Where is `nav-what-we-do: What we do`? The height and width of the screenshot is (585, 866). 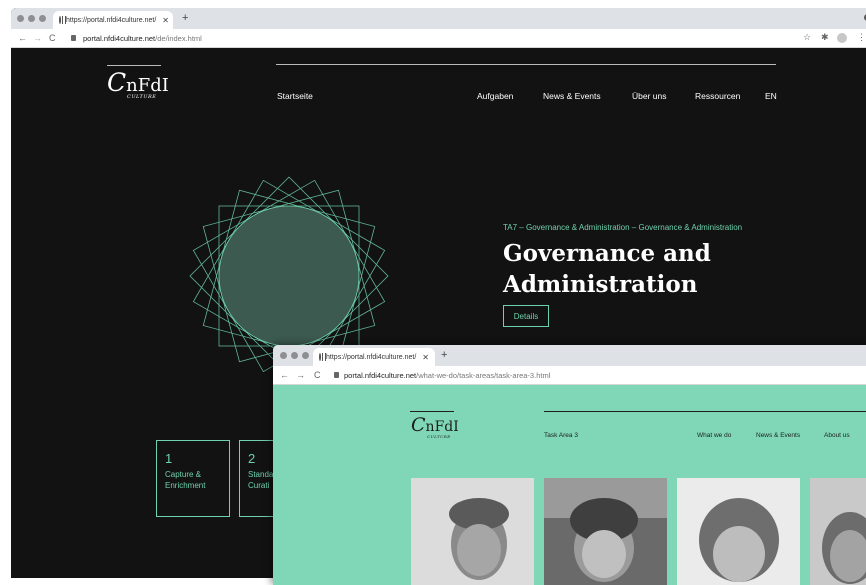 nav-what-we-do: What we do is located at coordinates (714, 435).